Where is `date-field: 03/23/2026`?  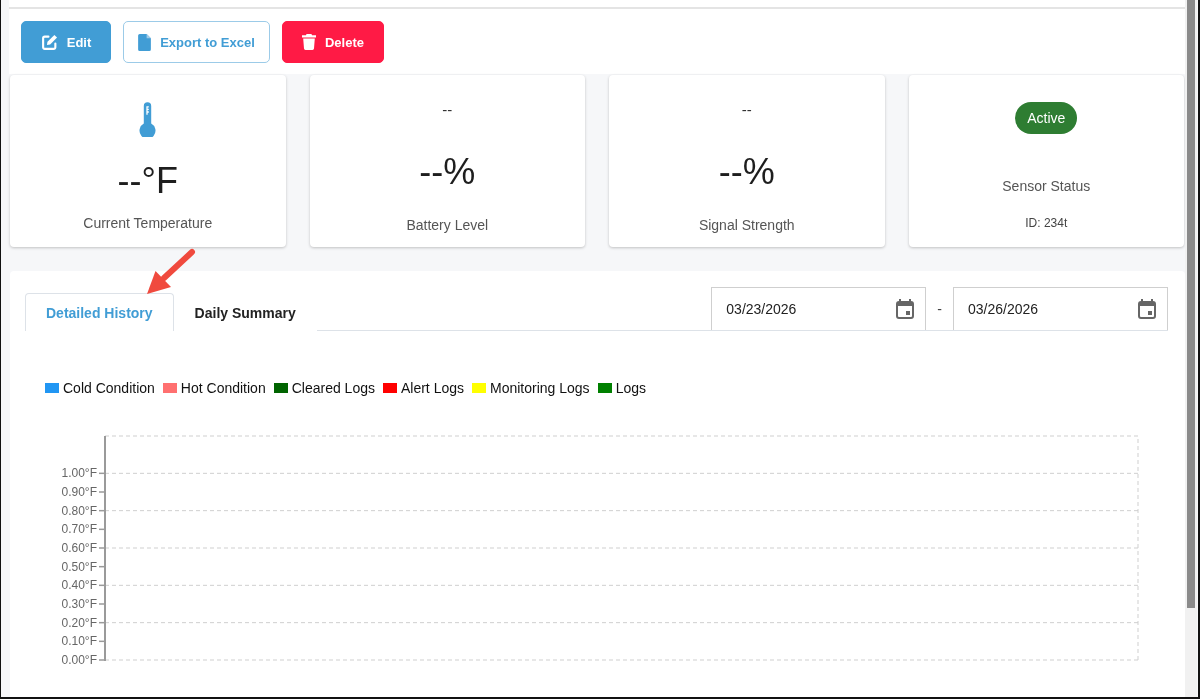 date-field: 03/23/2026 is located at coordinates (819, 308).